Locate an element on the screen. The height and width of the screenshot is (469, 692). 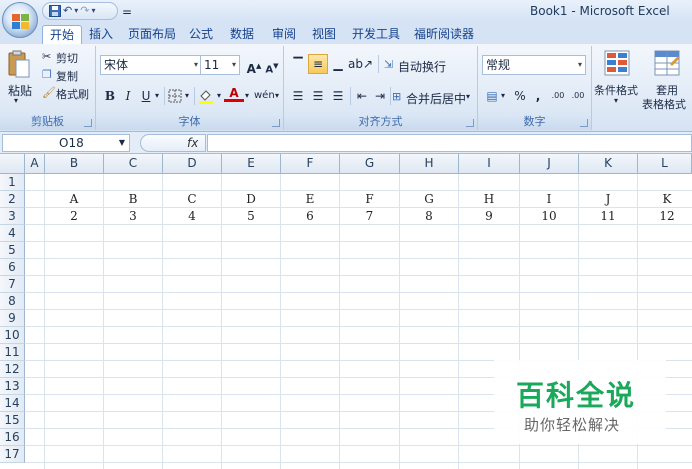
cell-h2: G is located at coordinates (429, 199).